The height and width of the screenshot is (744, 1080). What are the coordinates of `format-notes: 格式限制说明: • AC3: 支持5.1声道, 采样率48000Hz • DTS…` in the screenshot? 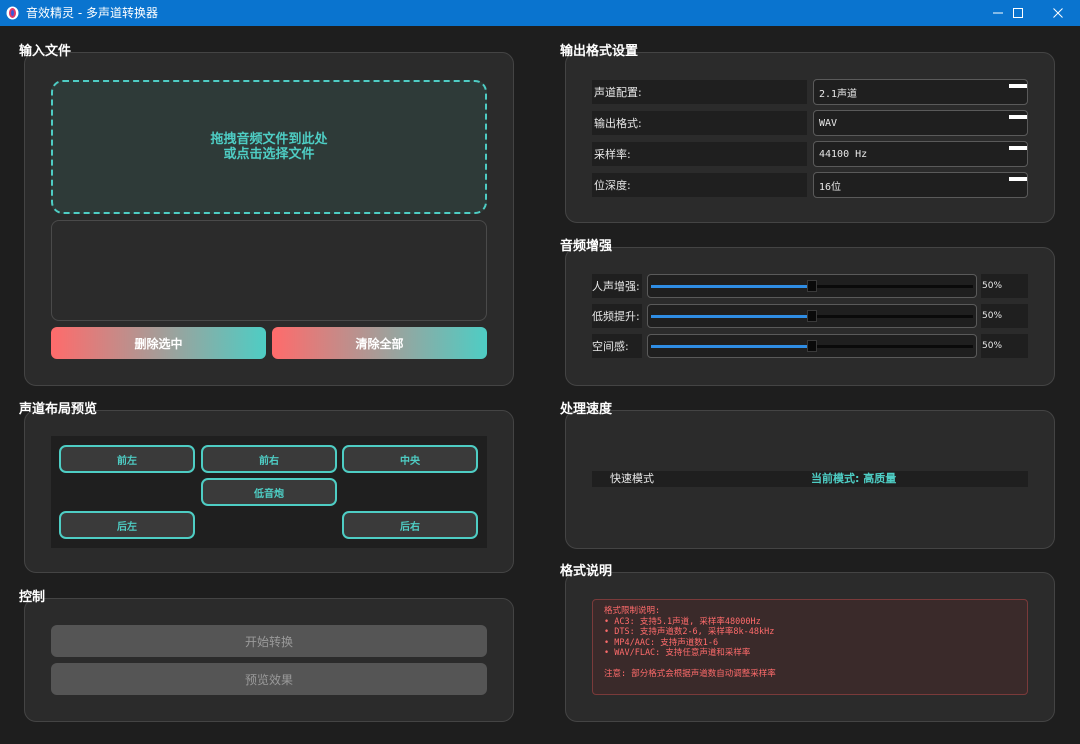 It's located at (810, 647).